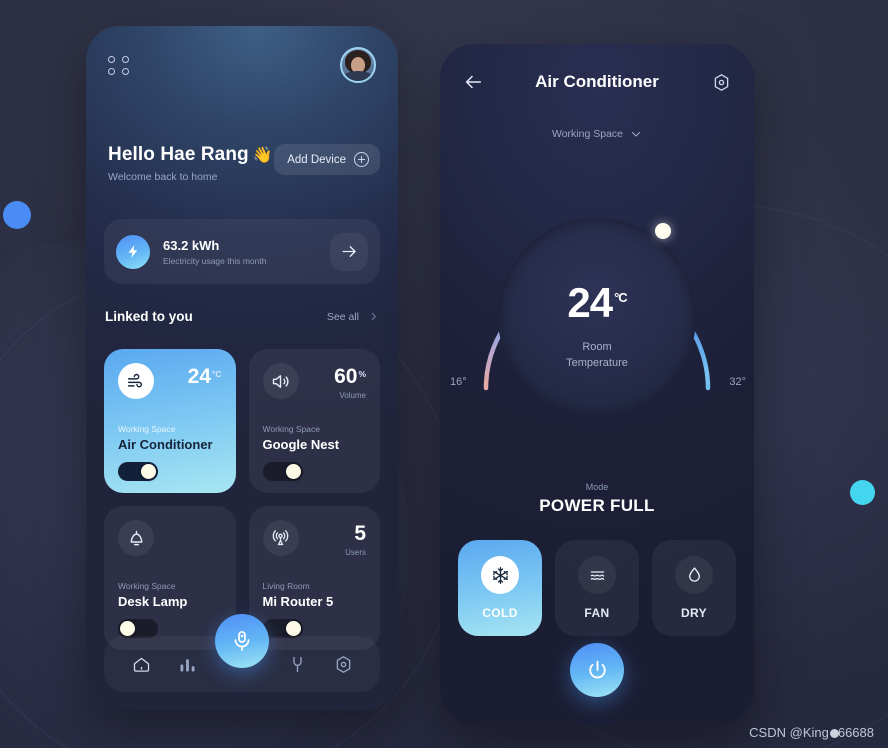 The height and width of the screenshot is (748, 888). I want to click on device-card-air-conditioner: 24°C Working Space Air Conditioner, so click(170, 421).